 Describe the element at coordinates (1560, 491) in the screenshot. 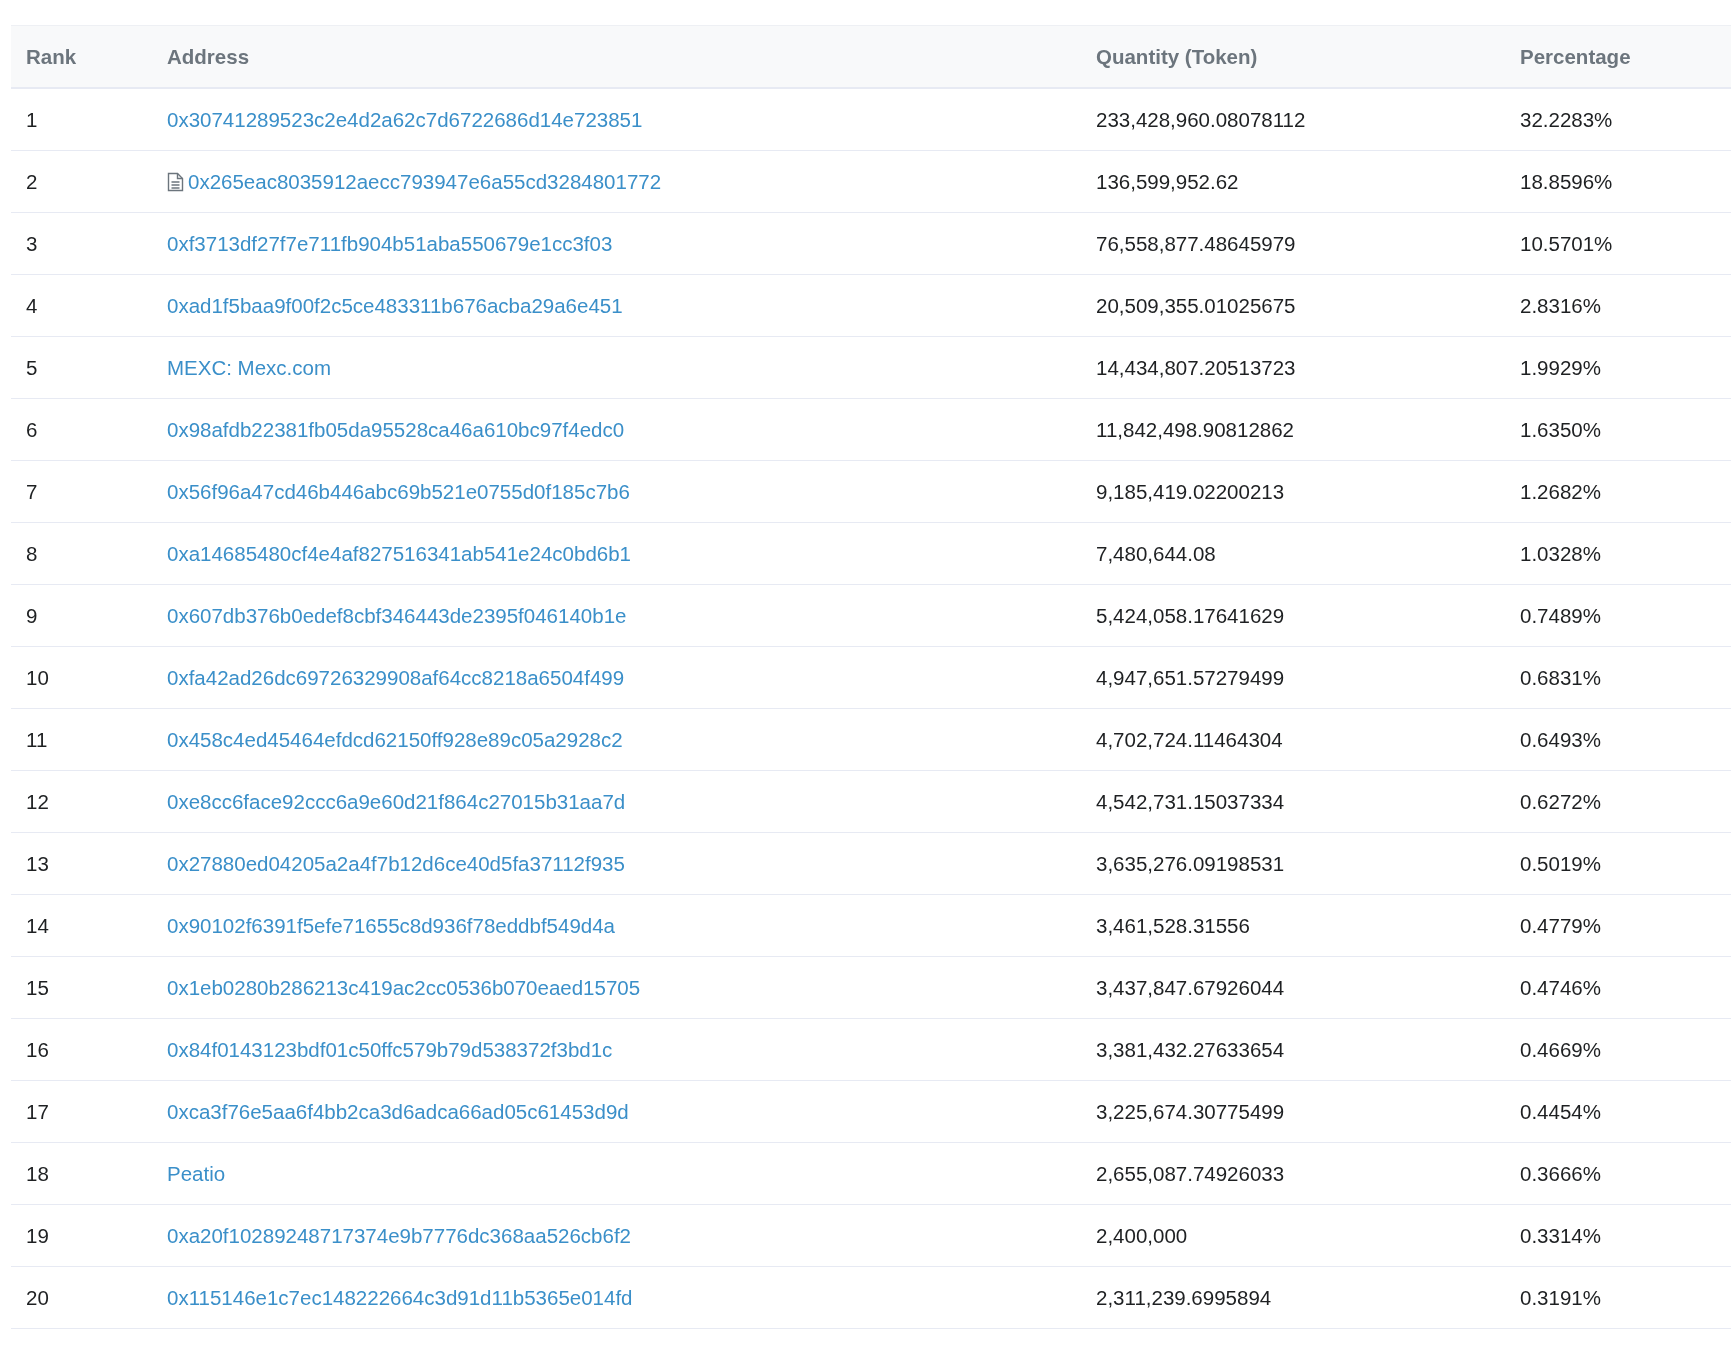

I see `percentage-cell-text: 1.2682%` at that location.